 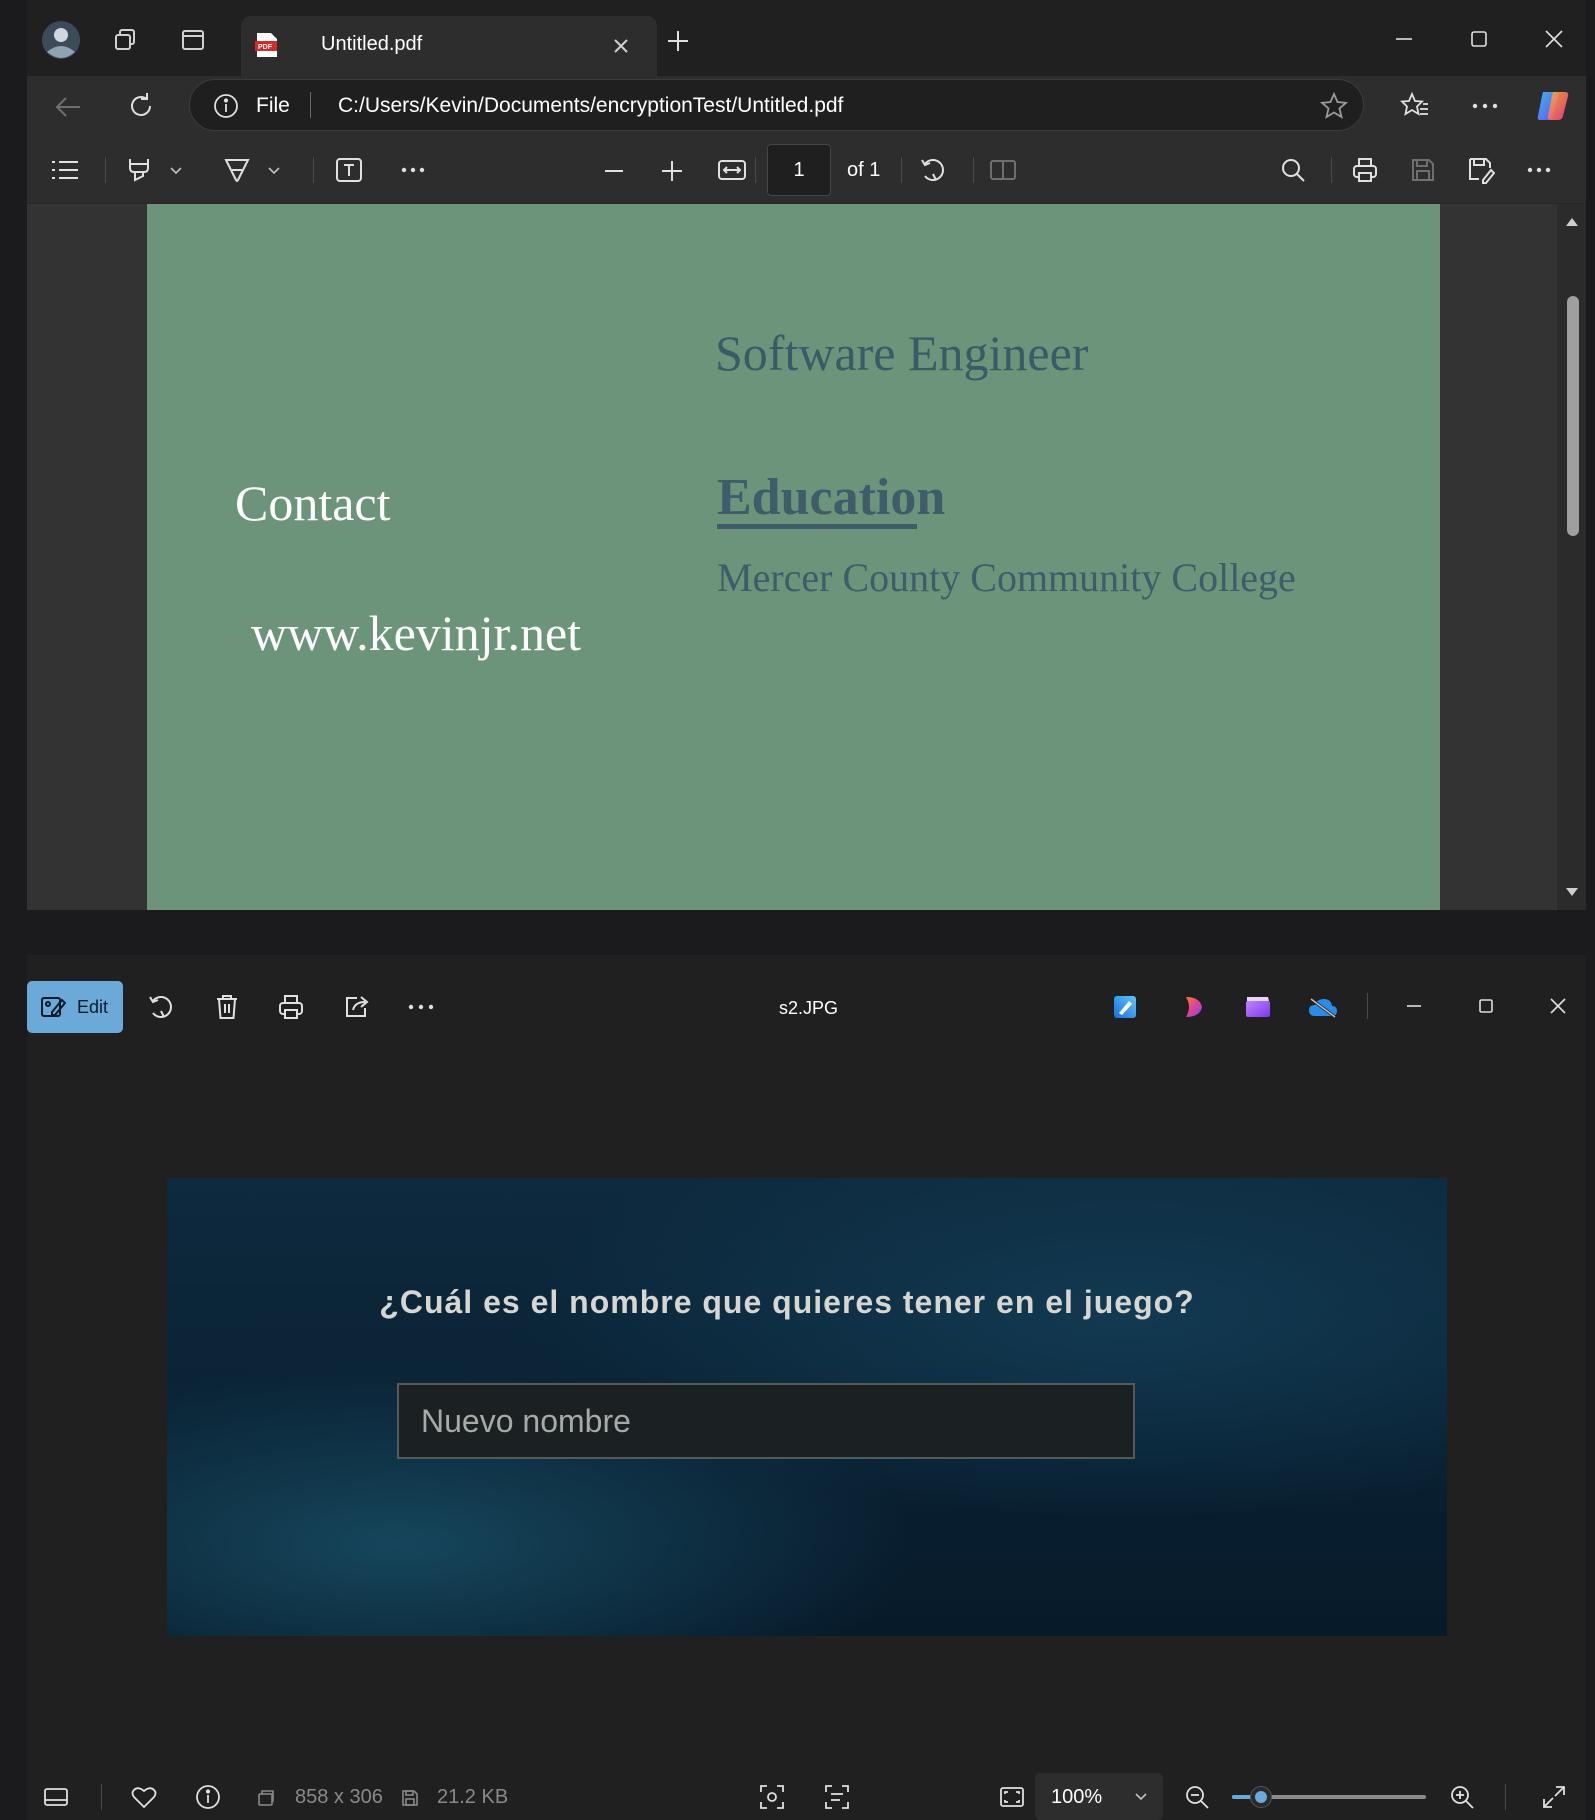 I want to click on fit-to-window-icon, so click(x=1012, y=1797).